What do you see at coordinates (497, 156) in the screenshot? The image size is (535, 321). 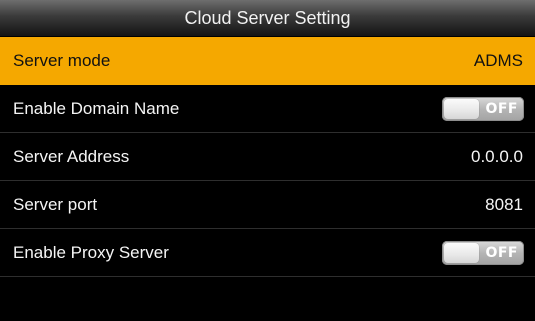 I see `server-address-value: 0.0.0.0` at bounding box center [497, 156].